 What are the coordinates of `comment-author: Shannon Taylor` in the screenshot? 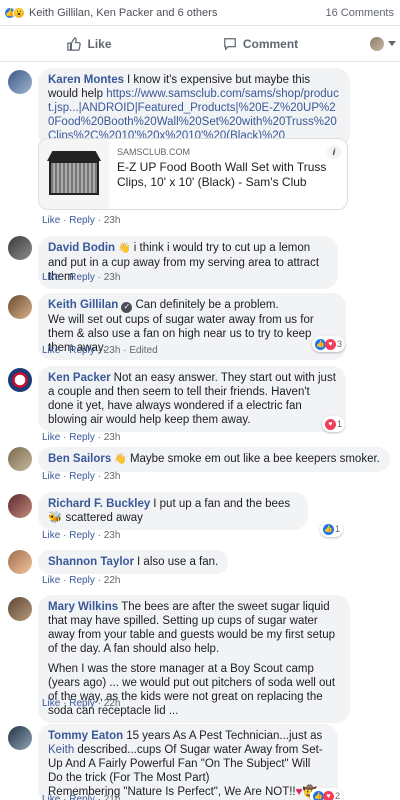 It's located at (91, 562).